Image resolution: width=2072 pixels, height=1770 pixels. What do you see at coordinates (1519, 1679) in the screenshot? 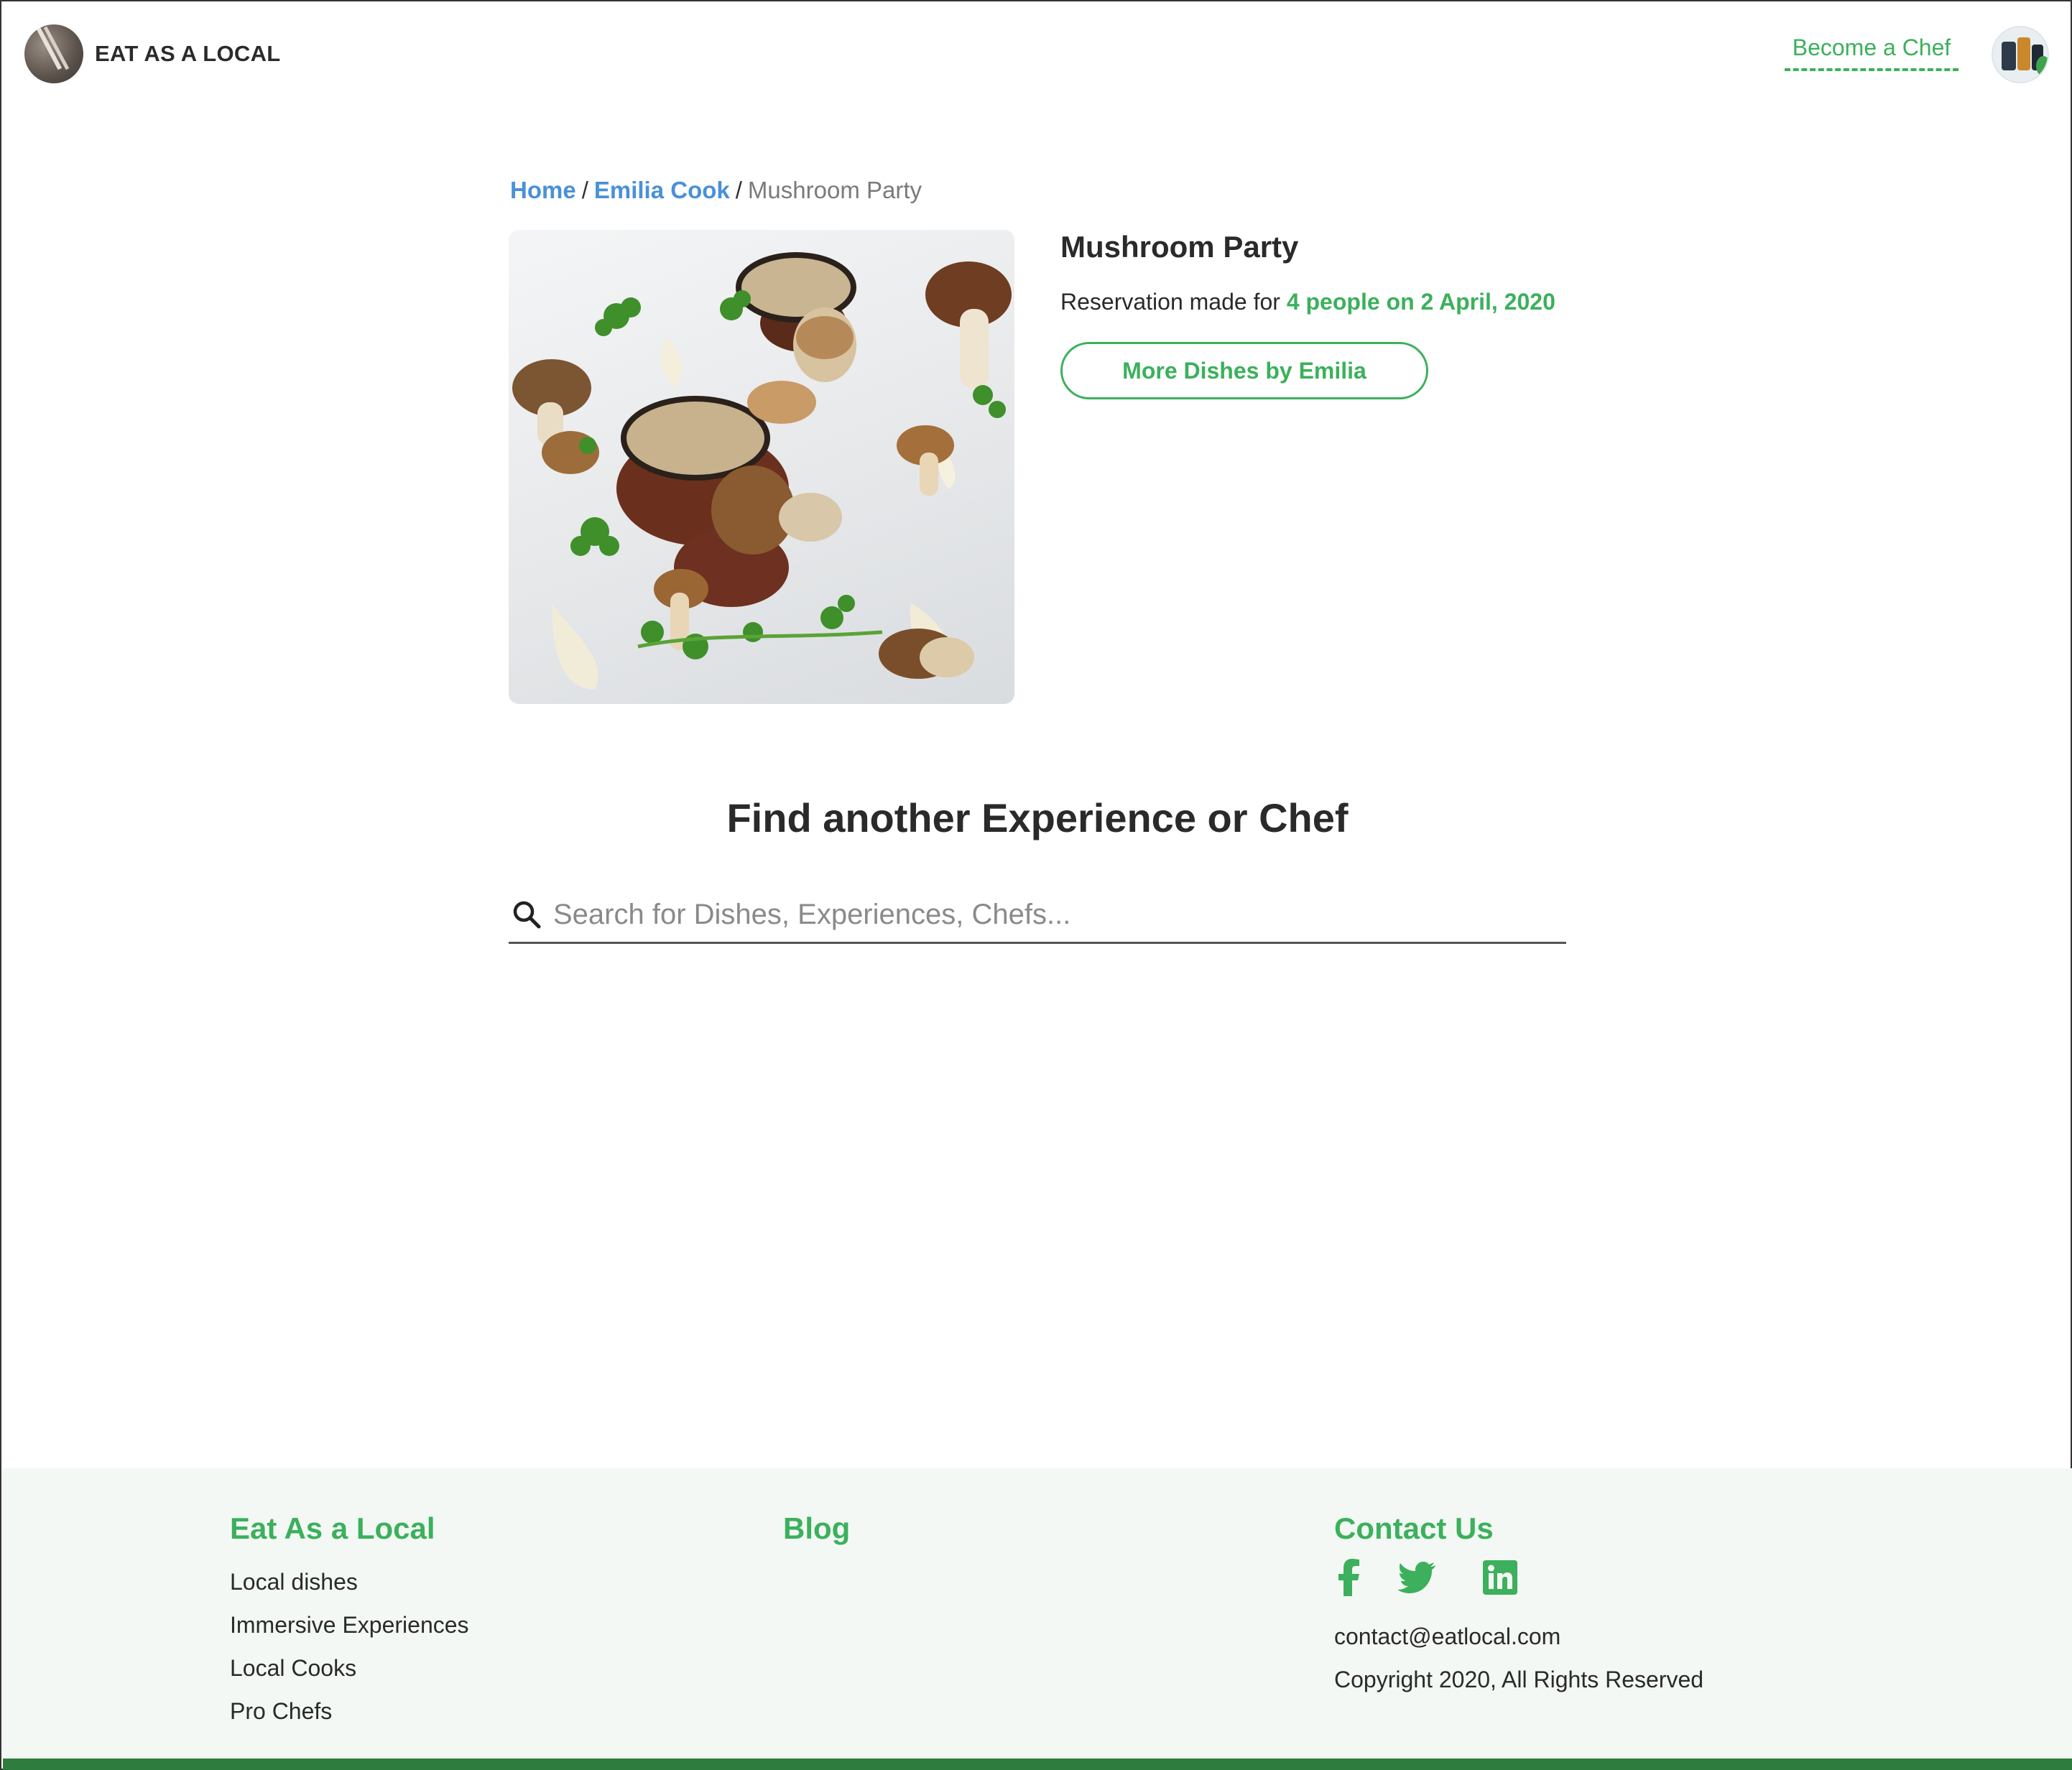
I see `footer-copyright: Copyright 2020, All Rights Reserved` at bounding box center [1519, 1679].